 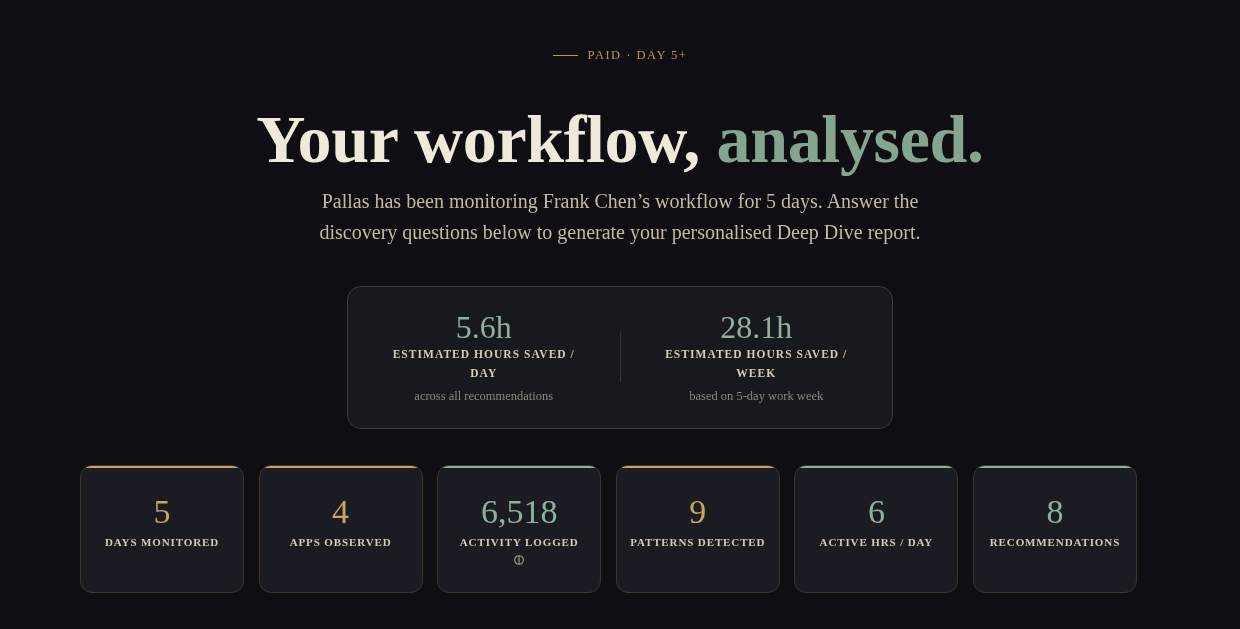 I want to click on stat-value: 6, so click(x=876, y=512).